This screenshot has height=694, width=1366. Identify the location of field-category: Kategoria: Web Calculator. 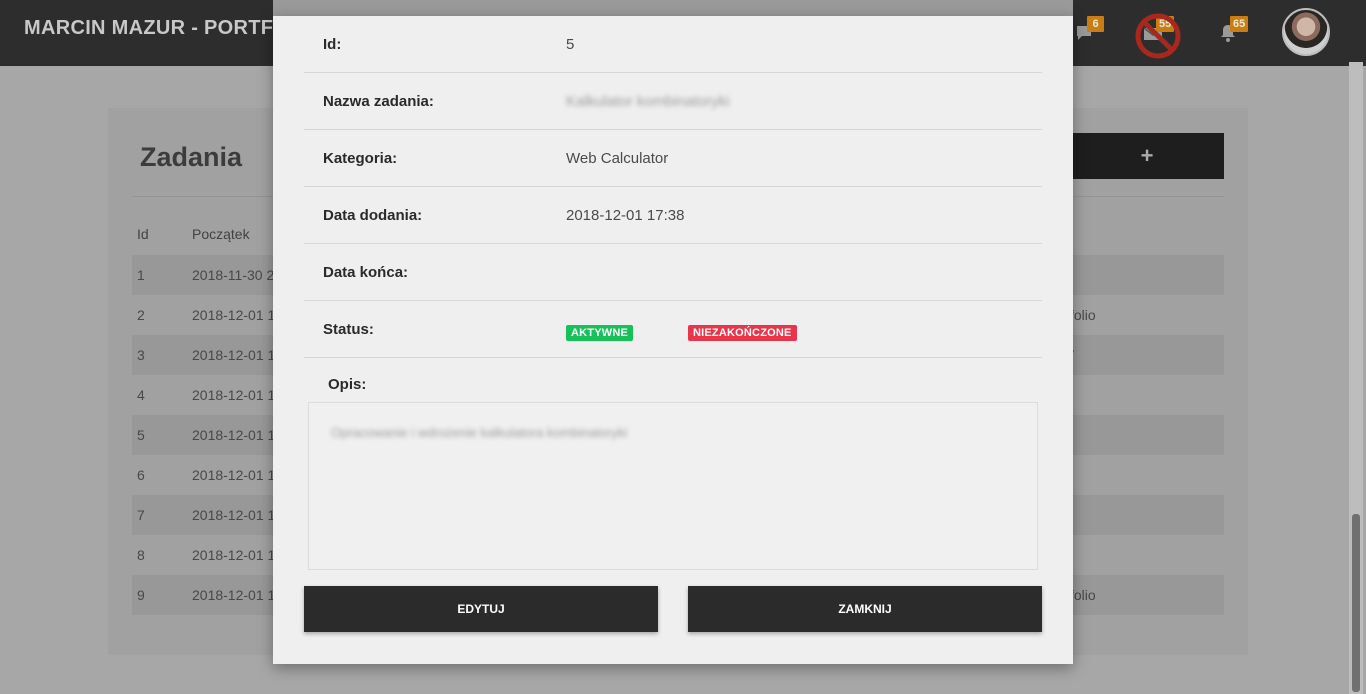
(673, 158).